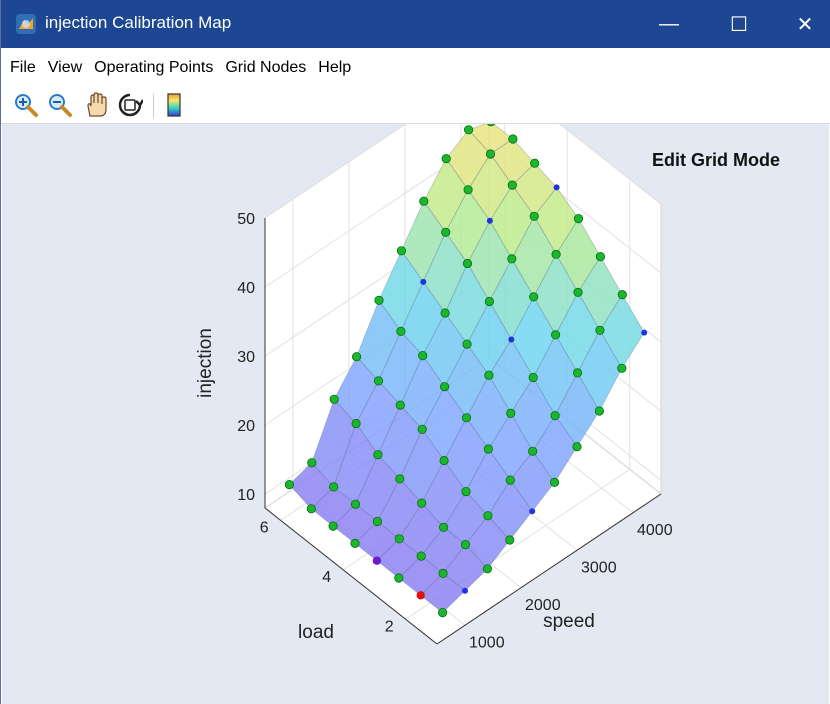 This screenshot has width=830, height=704. What do you see at coordinates (153, 68) in the screenshot?
I see `menu-operating-points: Operating Points` at bounding box center [153, 68].